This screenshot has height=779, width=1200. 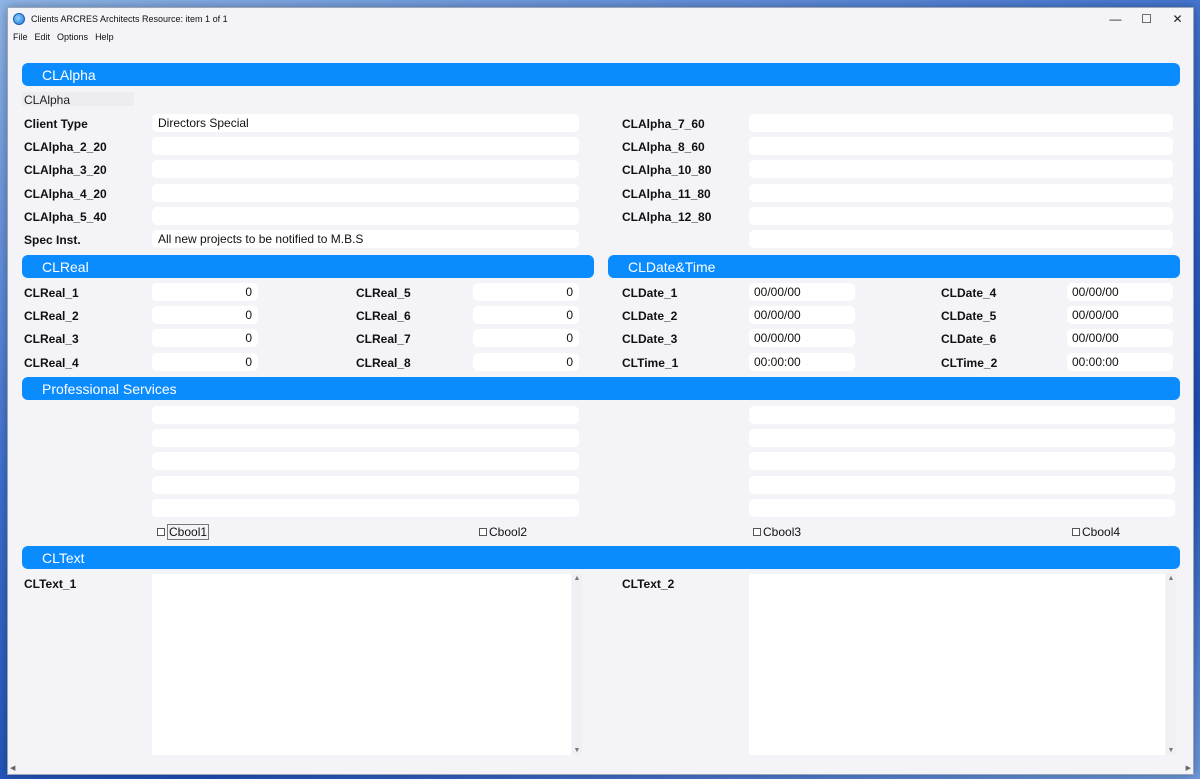 What do you see at coordinates (650, 293) in the screenshot?
I see `label-cldate-1: CLDate_1` at bounding box center [650, 293].